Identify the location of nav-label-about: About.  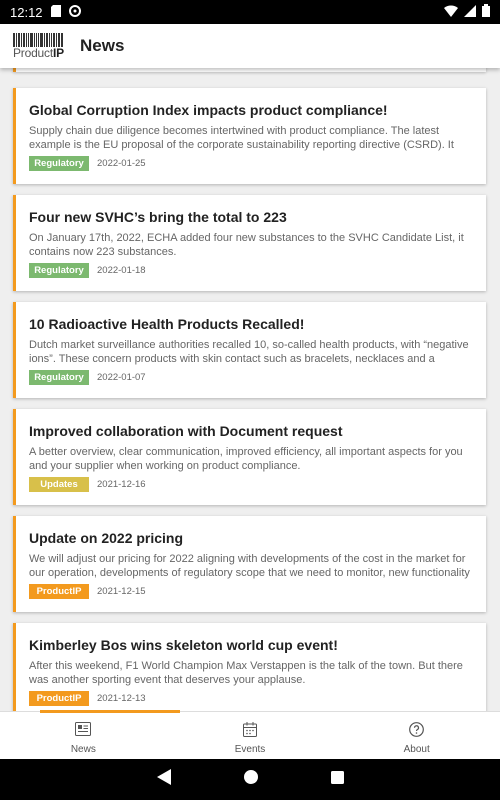
(416, 749).